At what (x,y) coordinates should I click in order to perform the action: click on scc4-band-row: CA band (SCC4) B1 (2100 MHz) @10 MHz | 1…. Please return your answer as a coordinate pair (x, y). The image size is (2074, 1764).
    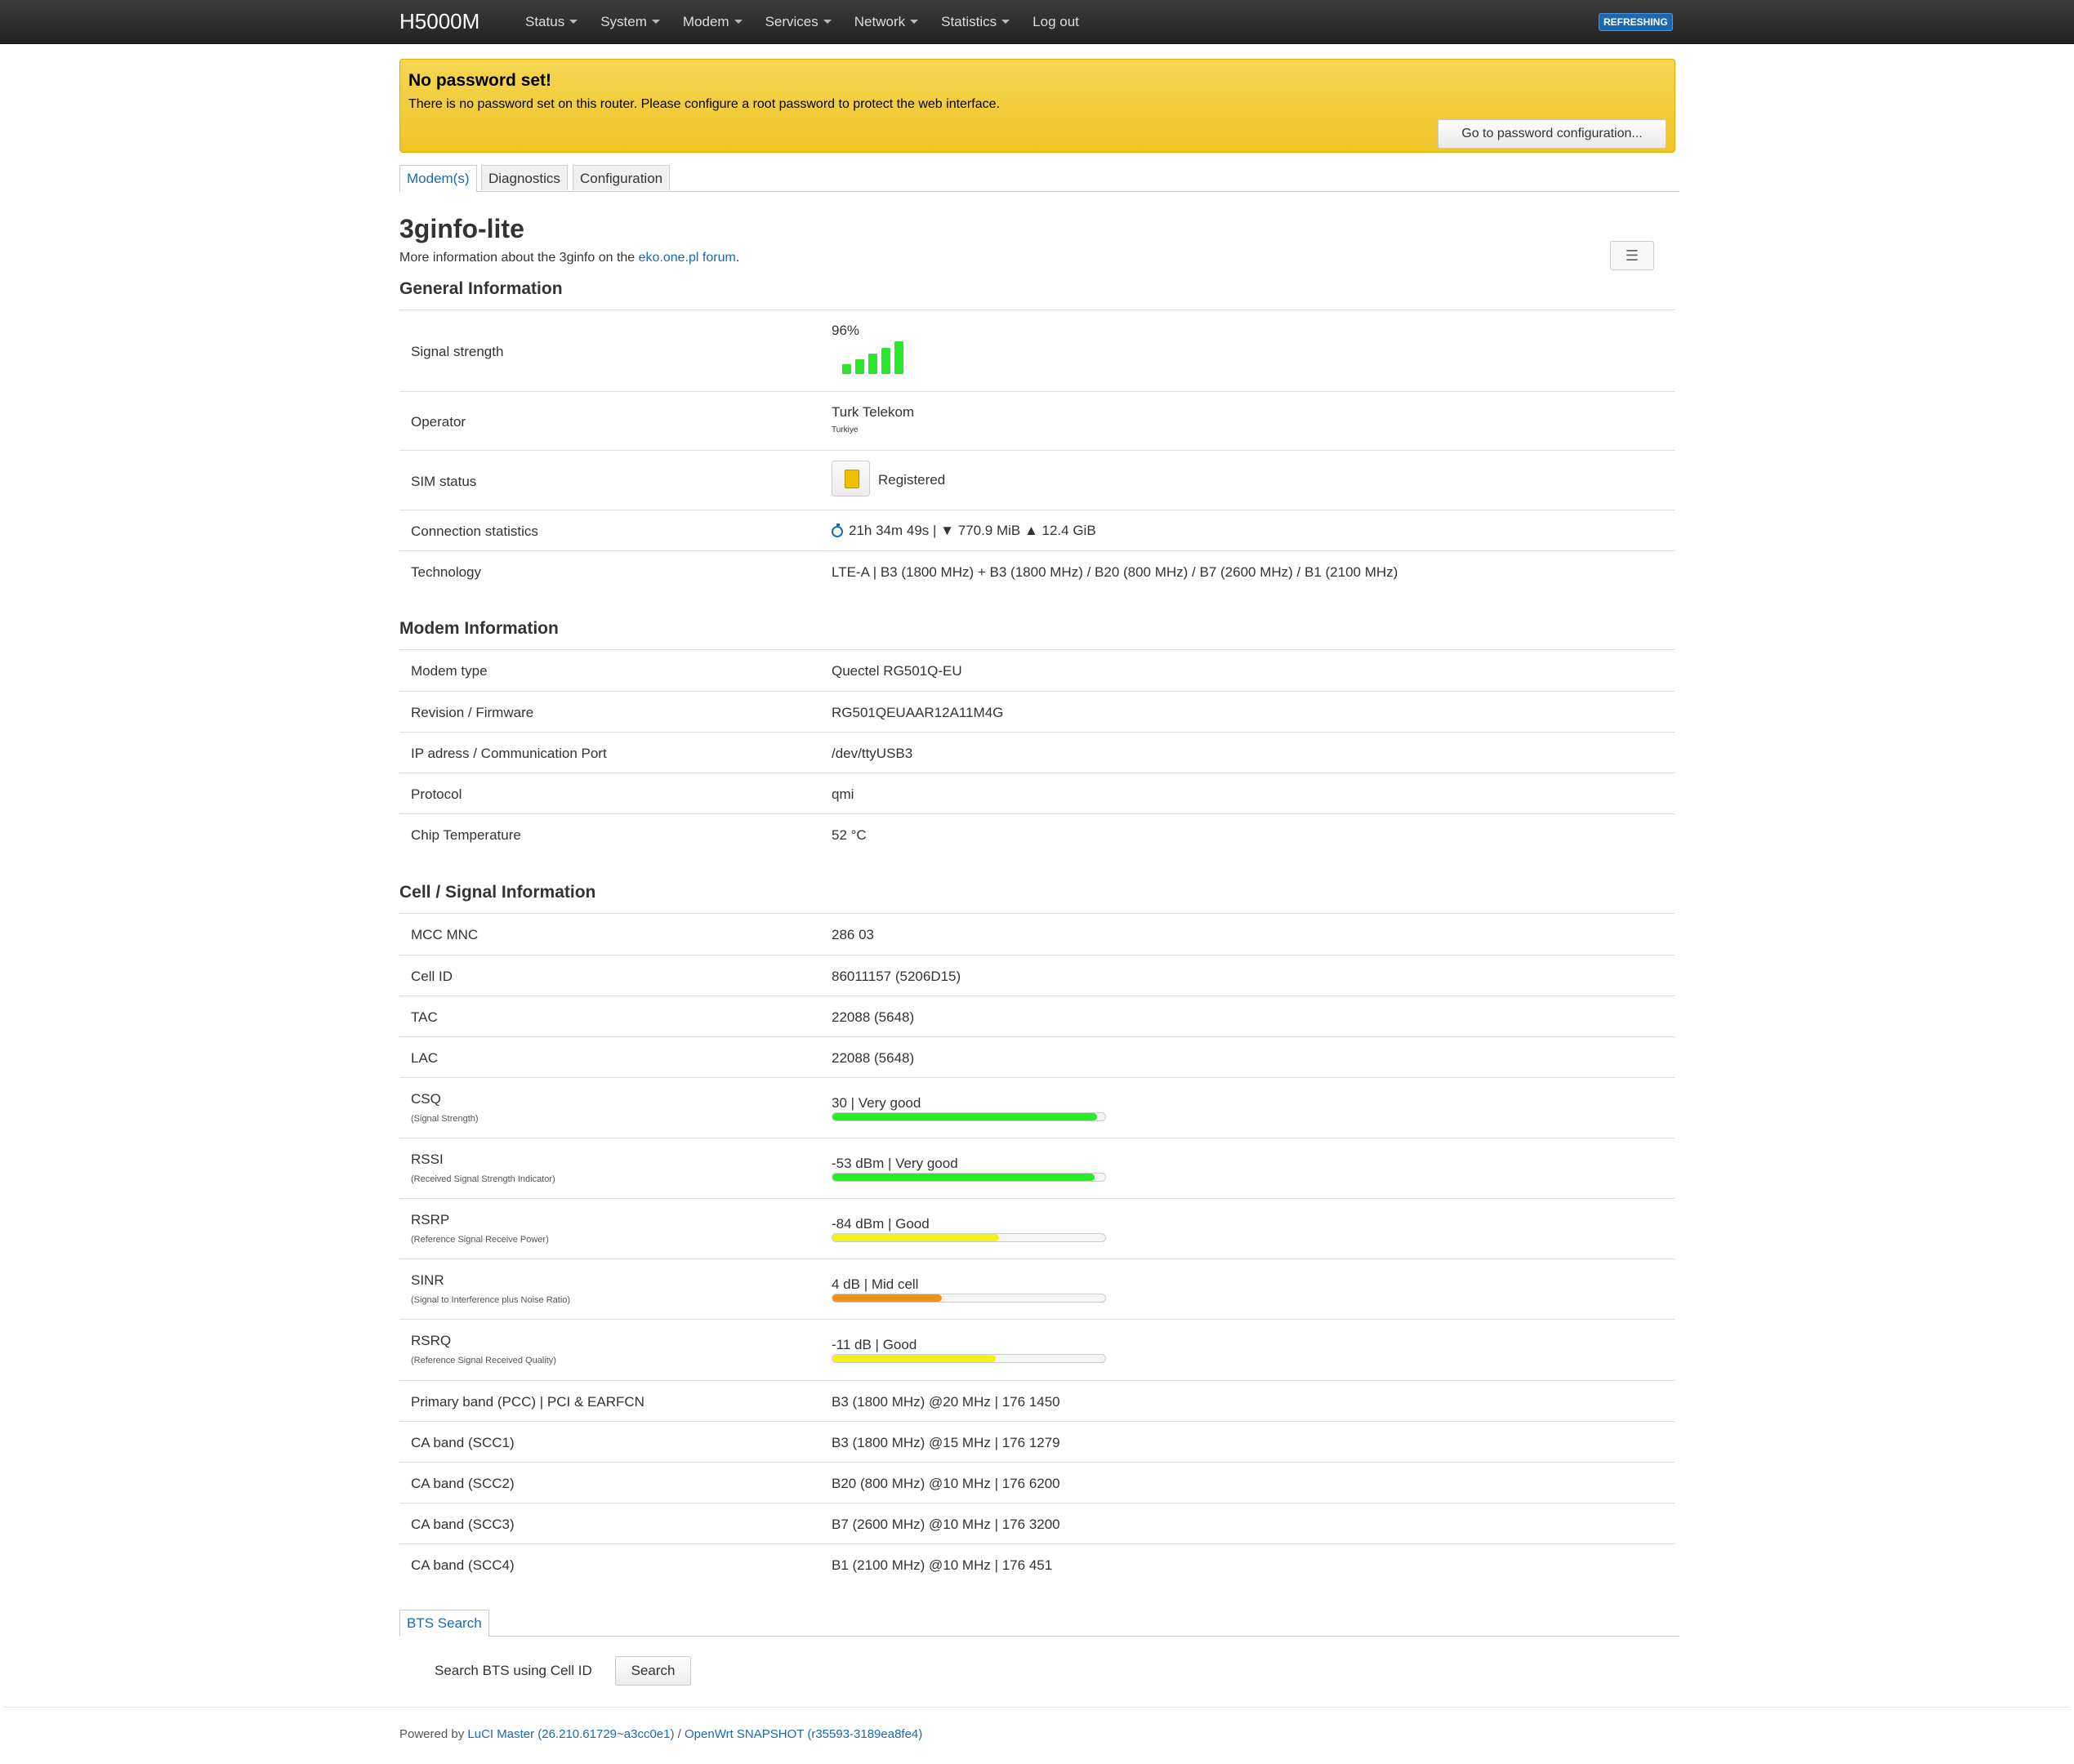
    Looking at the image, I should click on (1037, 1564).